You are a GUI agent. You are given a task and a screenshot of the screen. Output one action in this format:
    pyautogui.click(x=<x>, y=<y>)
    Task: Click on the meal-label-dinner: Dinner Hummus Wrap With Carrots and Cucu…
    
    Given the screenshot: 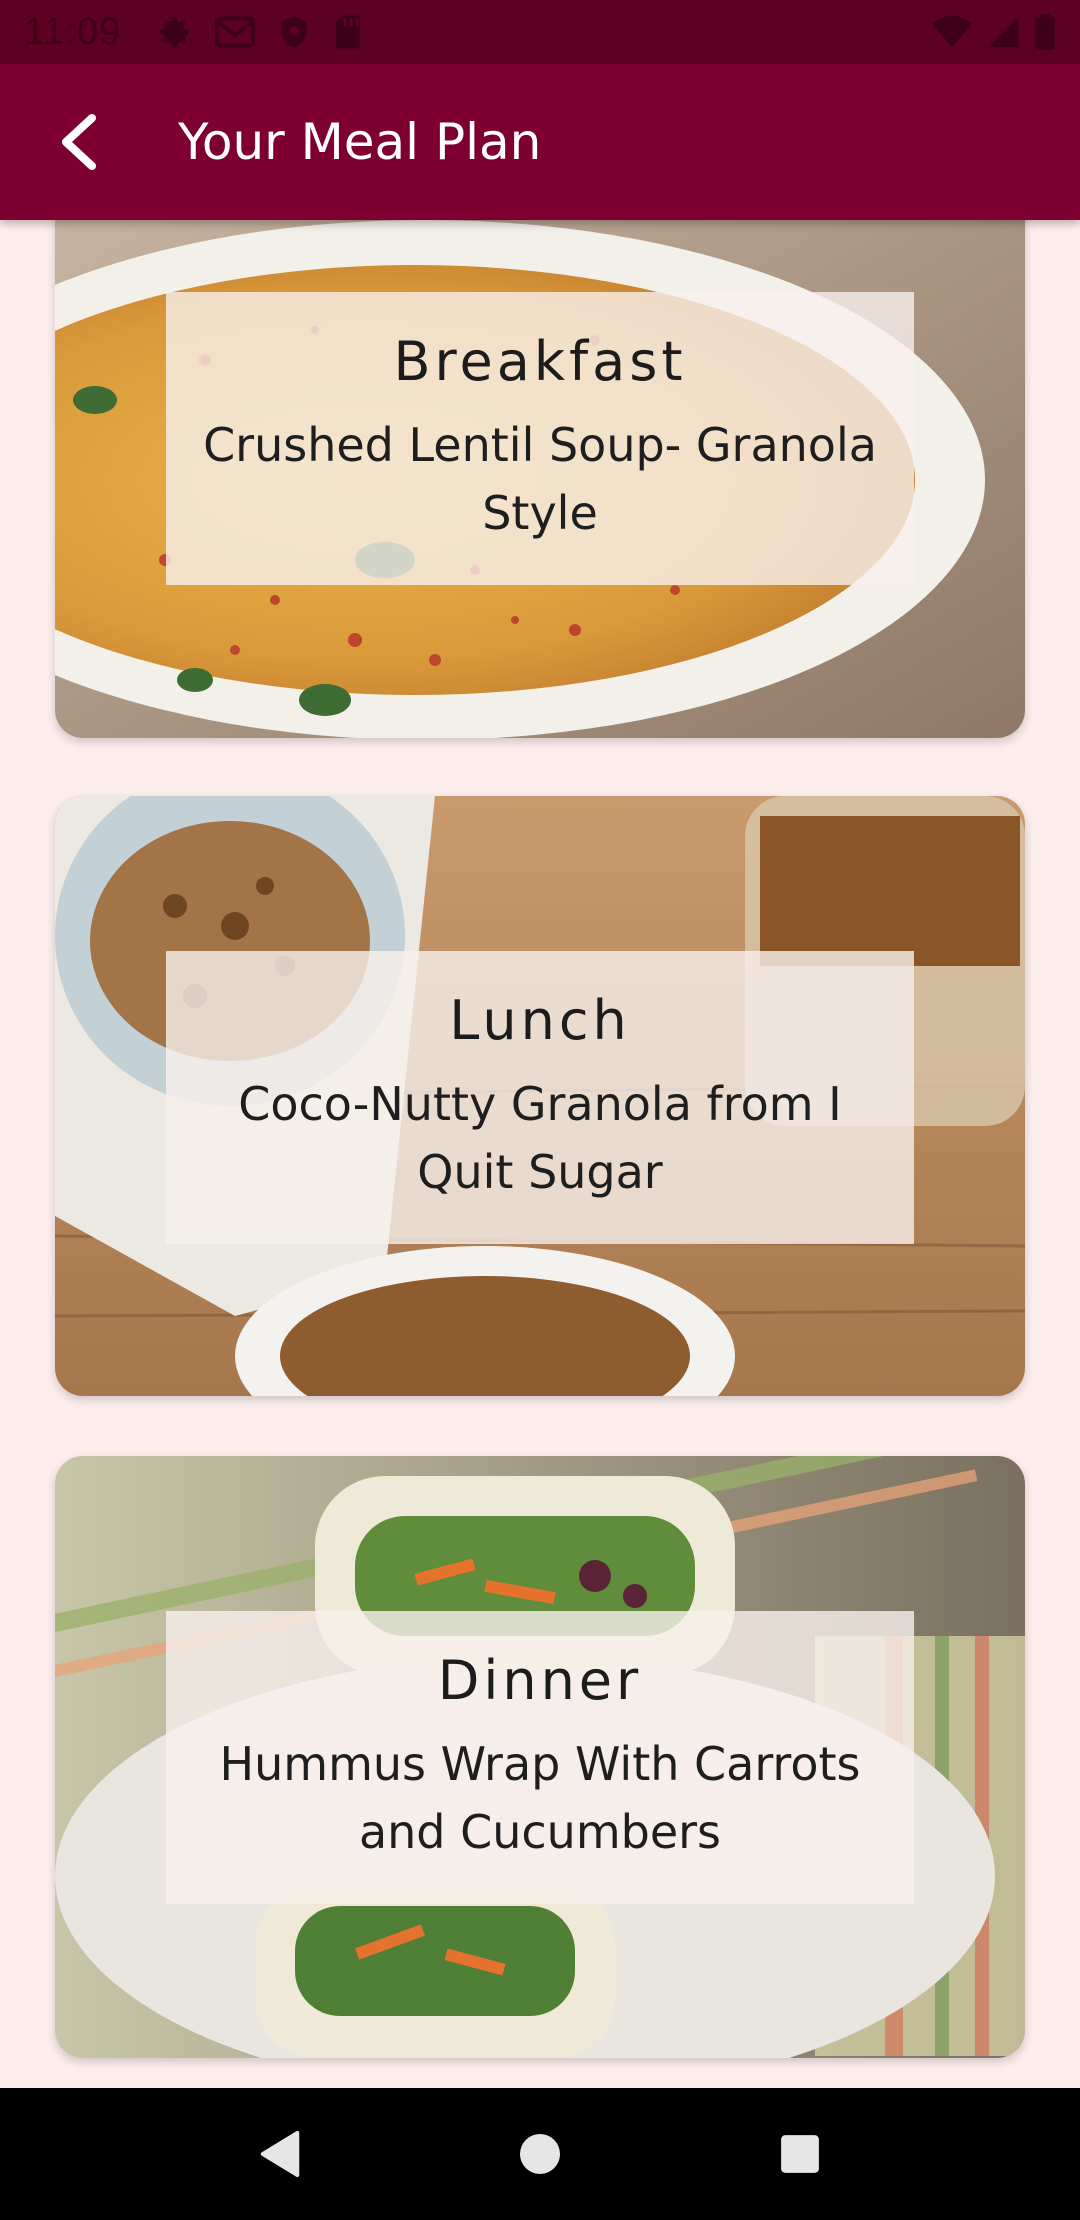 What is the action you would take?
    pyautogui.click(x=540, y=1757)
    